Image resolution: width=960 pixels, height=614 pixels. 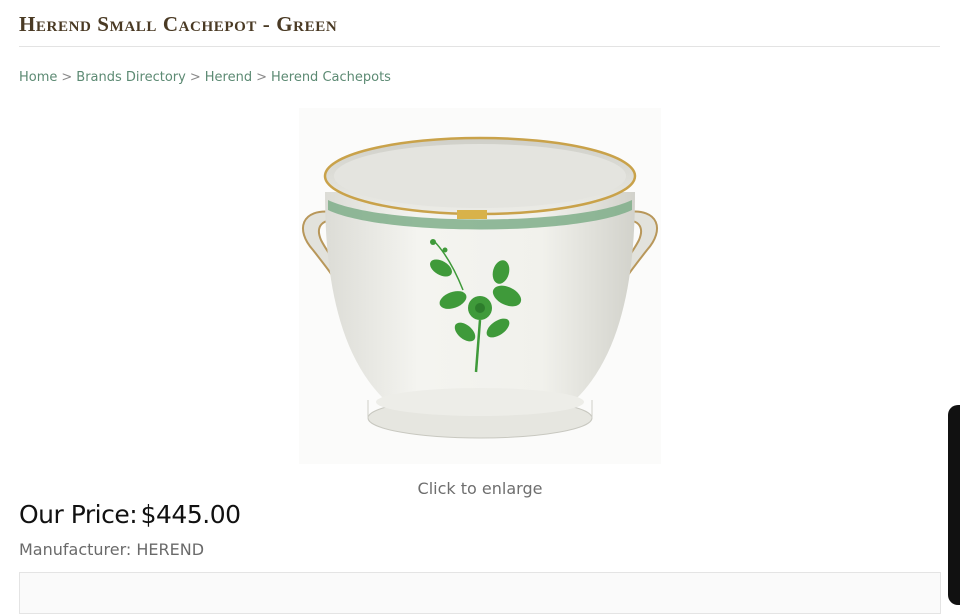 What do you see at coordinates (75, 549) in the screenshot?
I see `manufacturer-label: Manufacturer:` at bounding box center [75, 549].